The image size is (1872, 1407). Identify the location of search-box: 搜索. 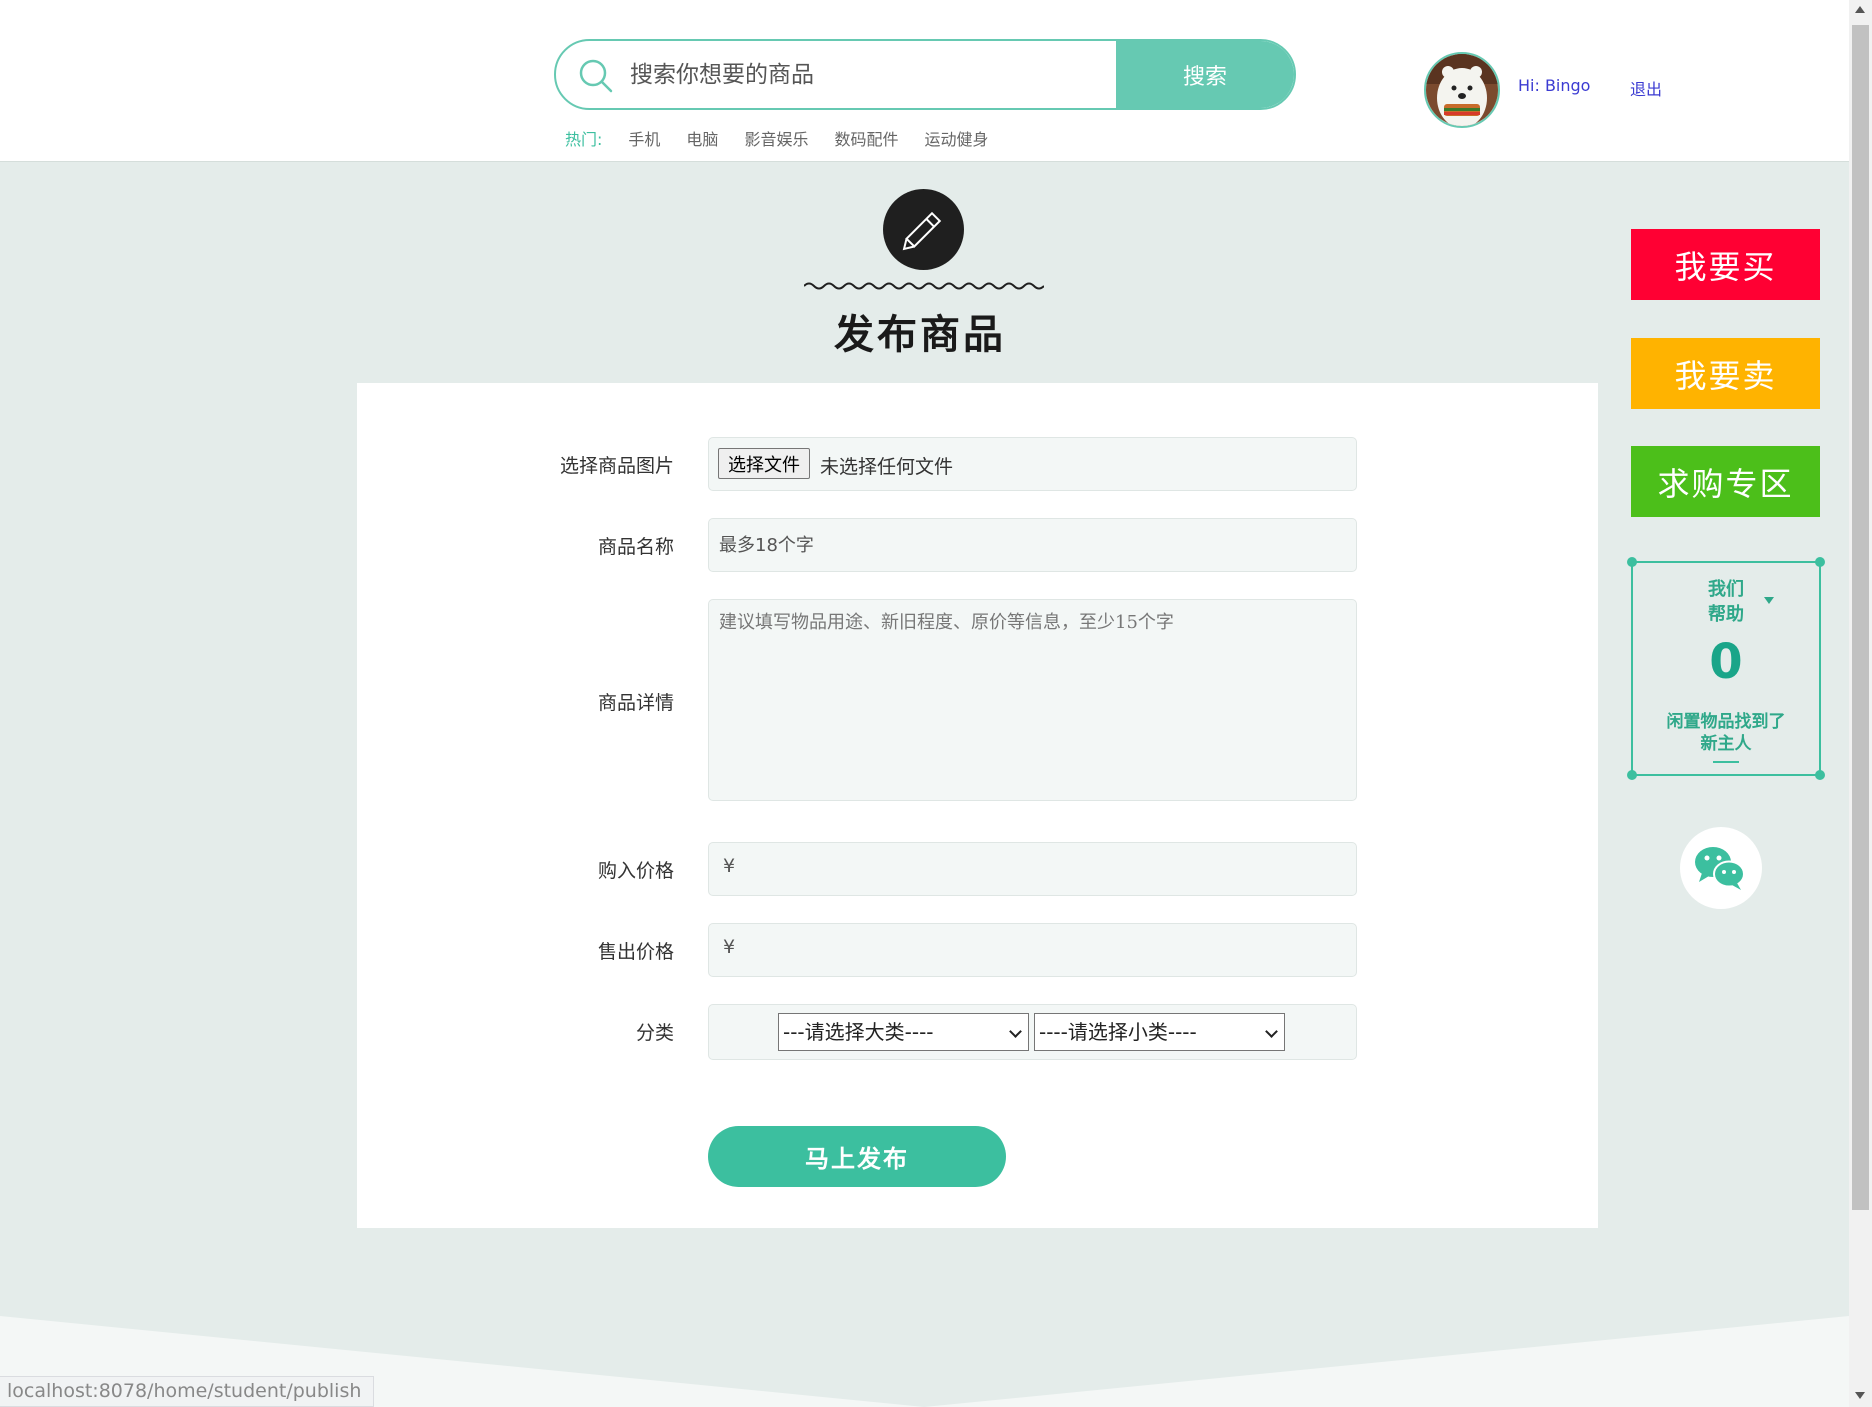
(925, 74).